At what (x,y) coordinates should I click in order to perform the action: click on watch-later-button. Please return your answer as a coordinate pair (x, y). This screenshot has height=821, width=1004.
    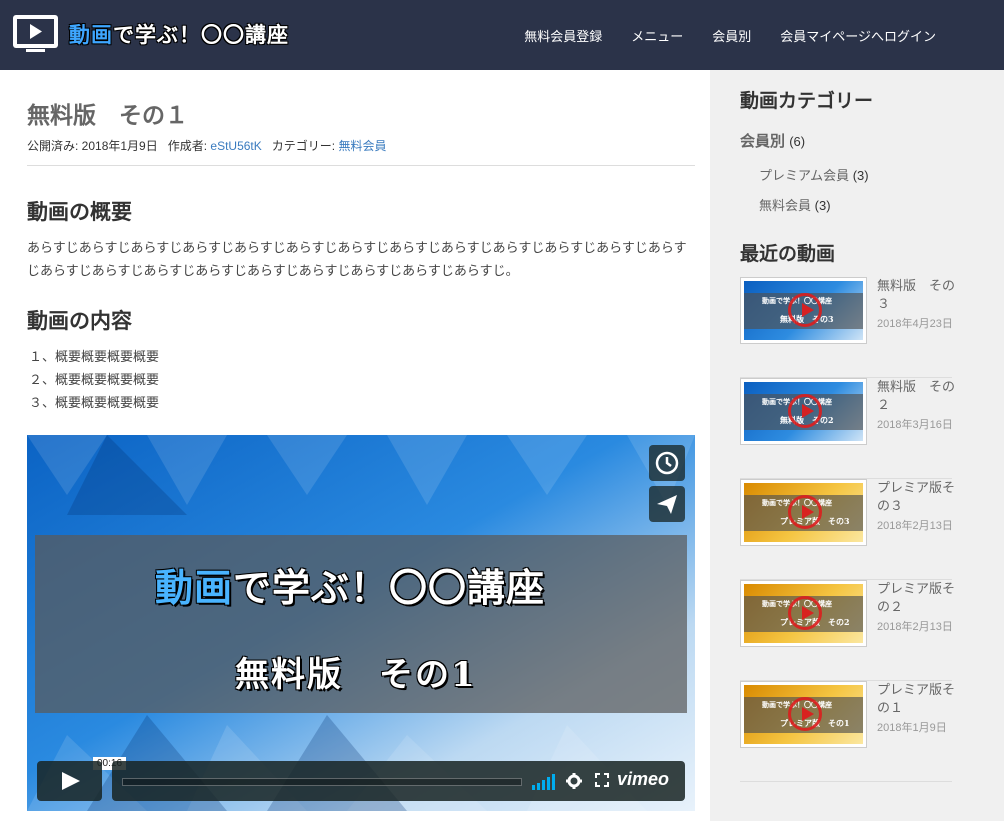
    Looking at the image, I should click on (667, 463).